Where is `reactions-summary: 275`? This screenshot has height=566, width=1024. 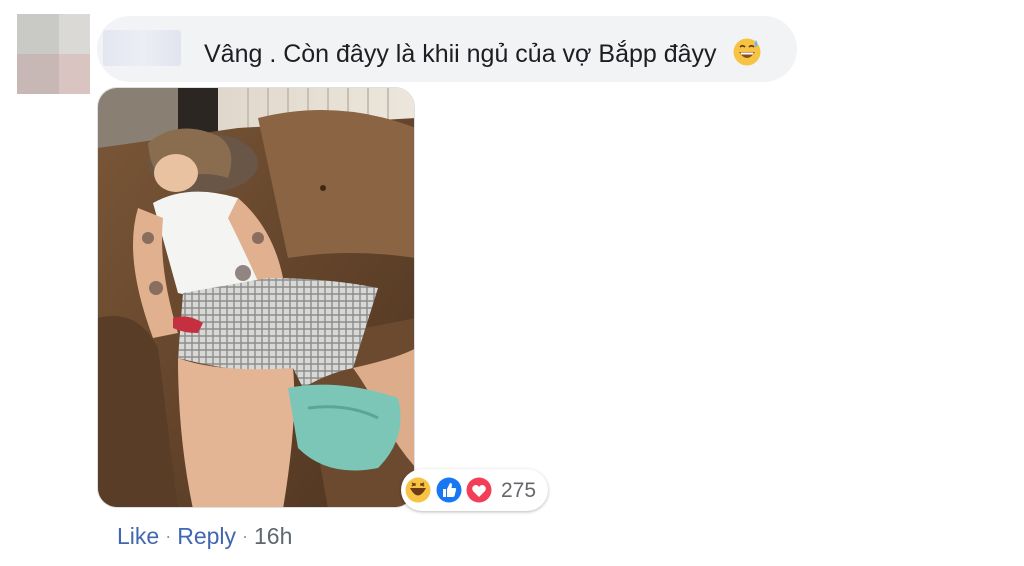 reactions-summary: 275 is located at coordinates (474, 490).